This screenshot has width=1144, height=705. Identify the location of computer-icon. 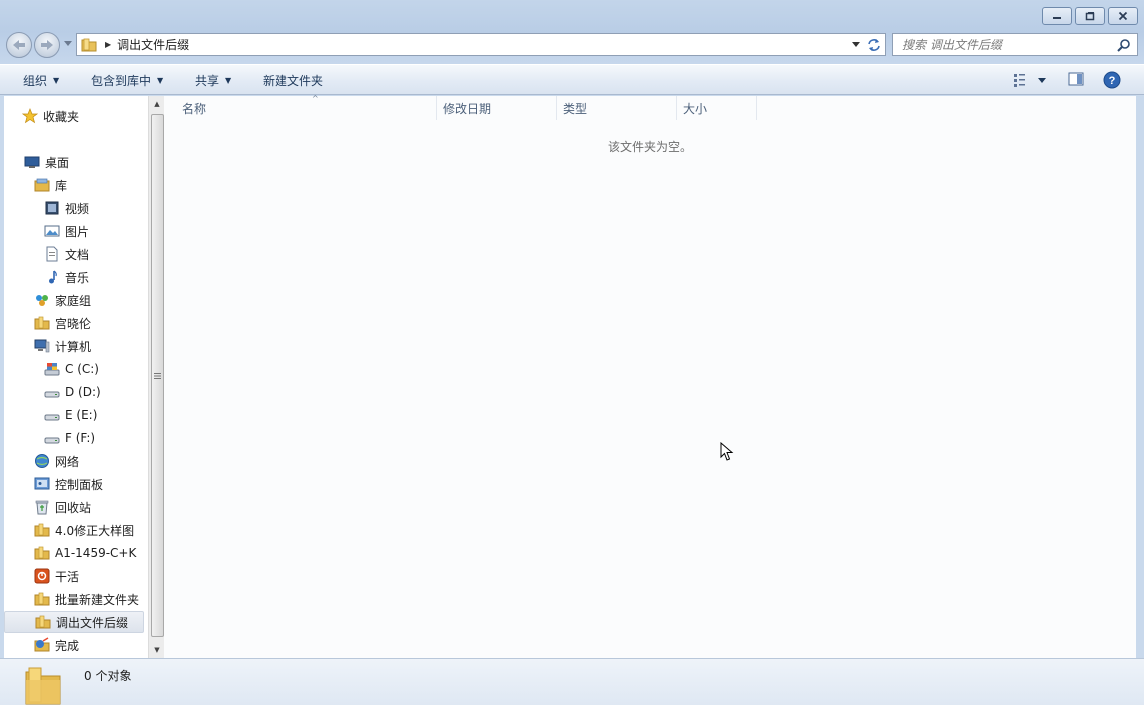
(42, 346).